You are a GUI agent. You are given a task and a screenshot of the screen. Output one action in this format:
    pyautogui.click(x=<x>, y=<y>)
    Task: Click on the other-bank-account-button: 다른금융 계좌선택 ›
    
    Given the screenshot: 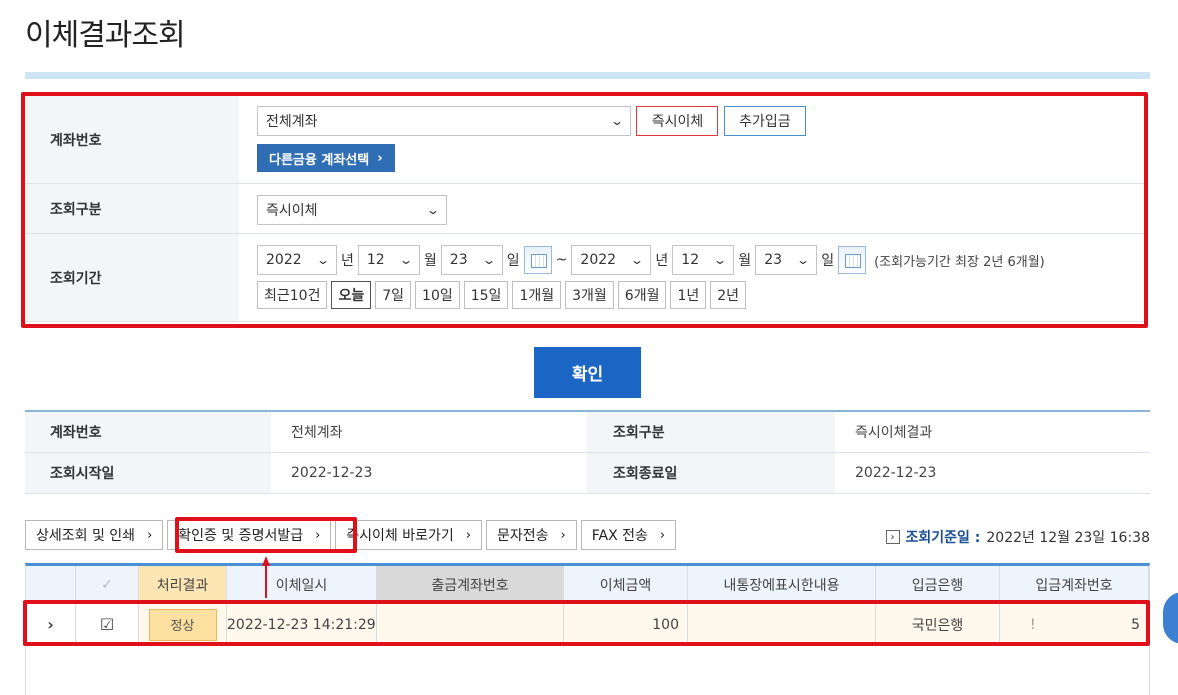 What is the action you would take?
    pyautogui.click(x=326, y=158)
    